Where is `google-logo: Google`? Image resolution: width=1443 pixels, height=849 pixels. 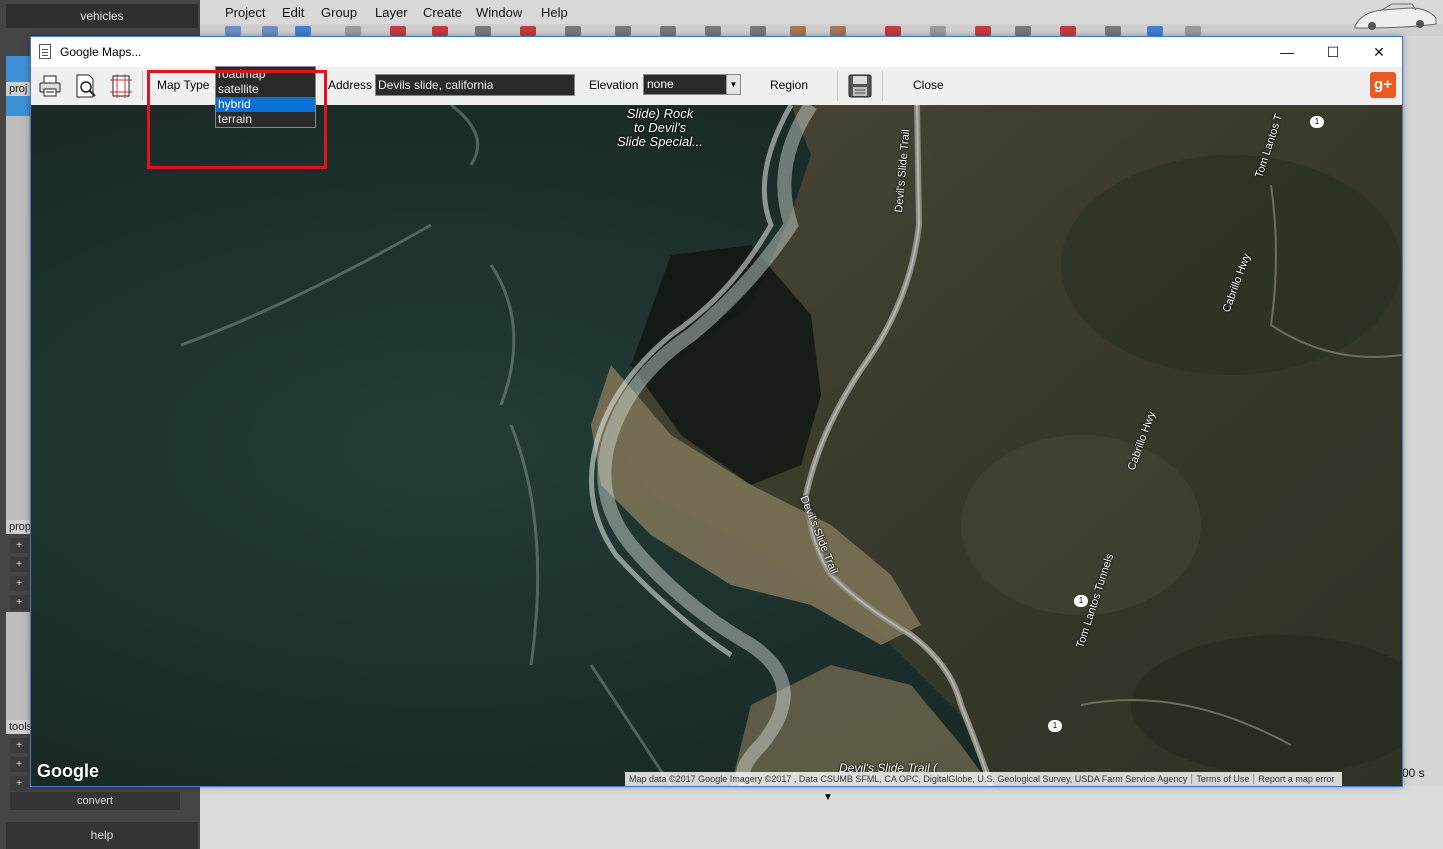
google-logo: Google is located at coordinates (68, 771).